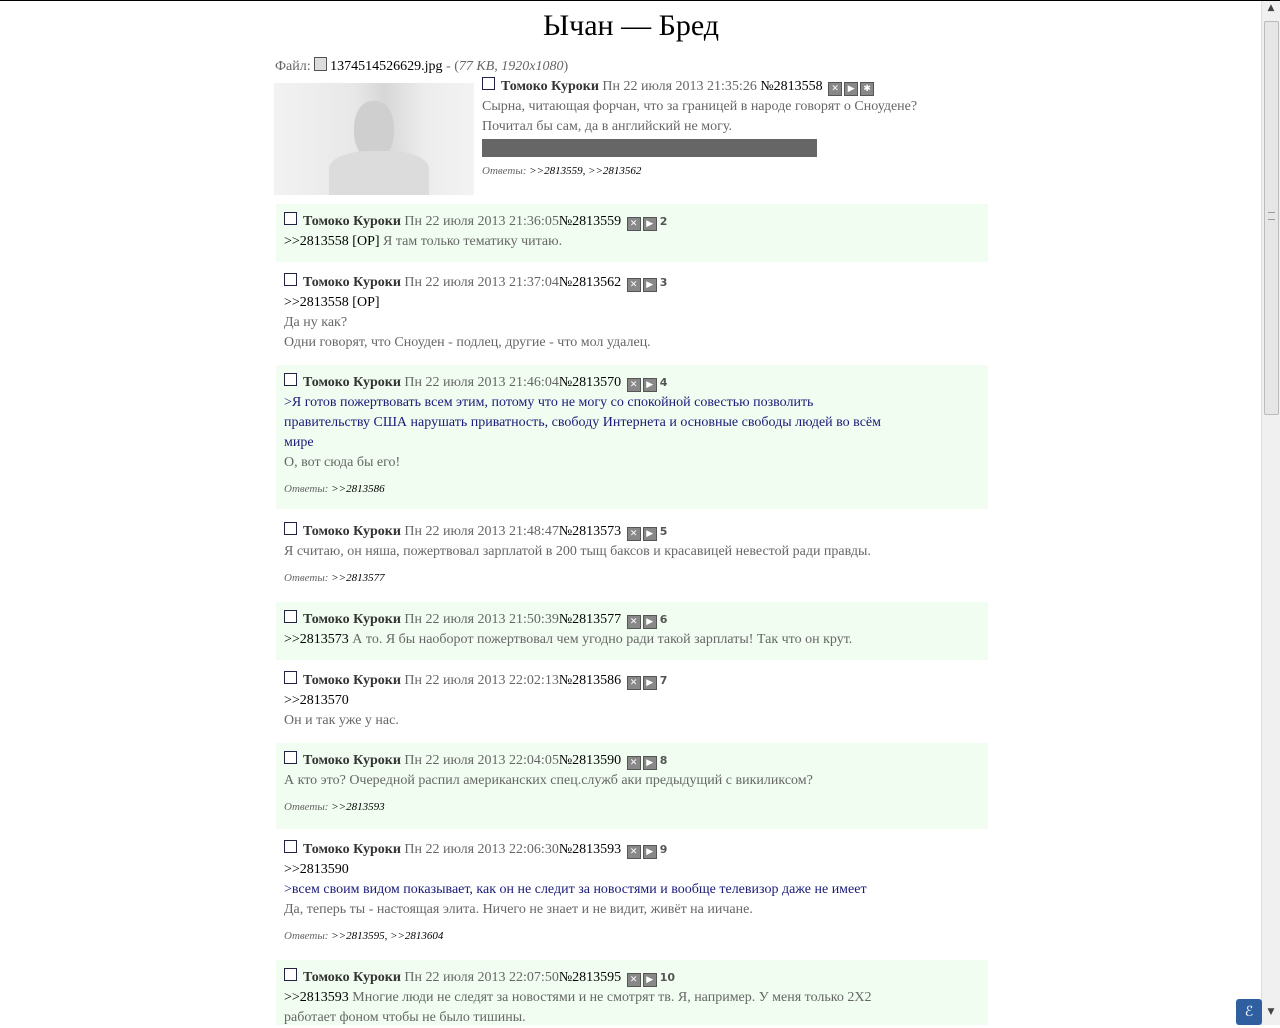 The image size is (1280, 1028). What do you see at coordinates (590, 760) in the screenshot?
I see `post-number-link: №2813590` at bounding box center [590, 760].